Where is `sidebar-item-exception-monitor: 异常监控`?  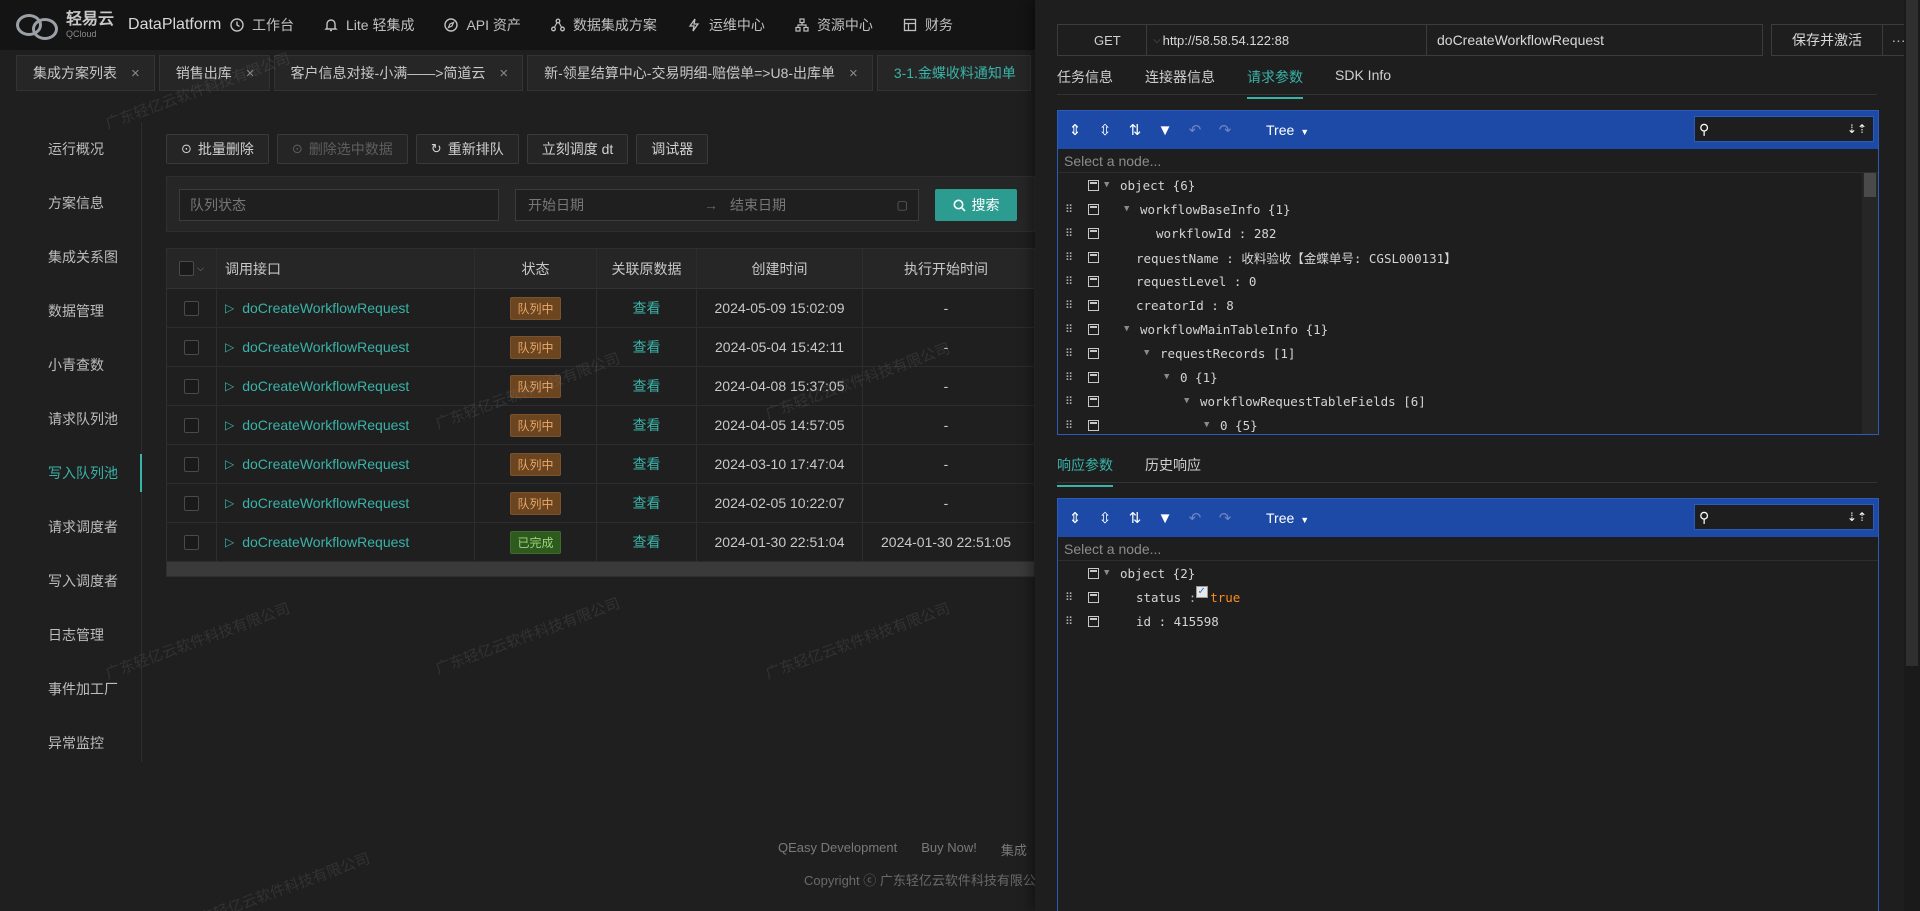 sidebar-item-exception-monitor: 异常监控 is located at coordinates (84, 743).